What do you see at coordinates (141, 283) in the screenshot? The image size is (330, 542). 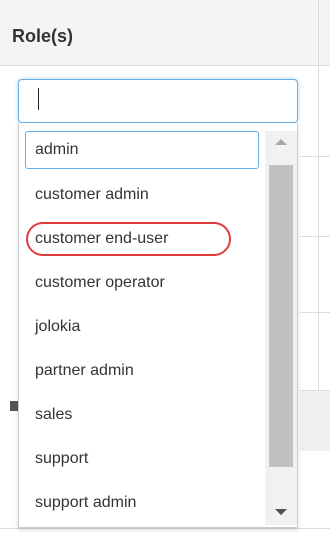 I see `option-customer-operator: customer operator` at bounding box center [141, 283].